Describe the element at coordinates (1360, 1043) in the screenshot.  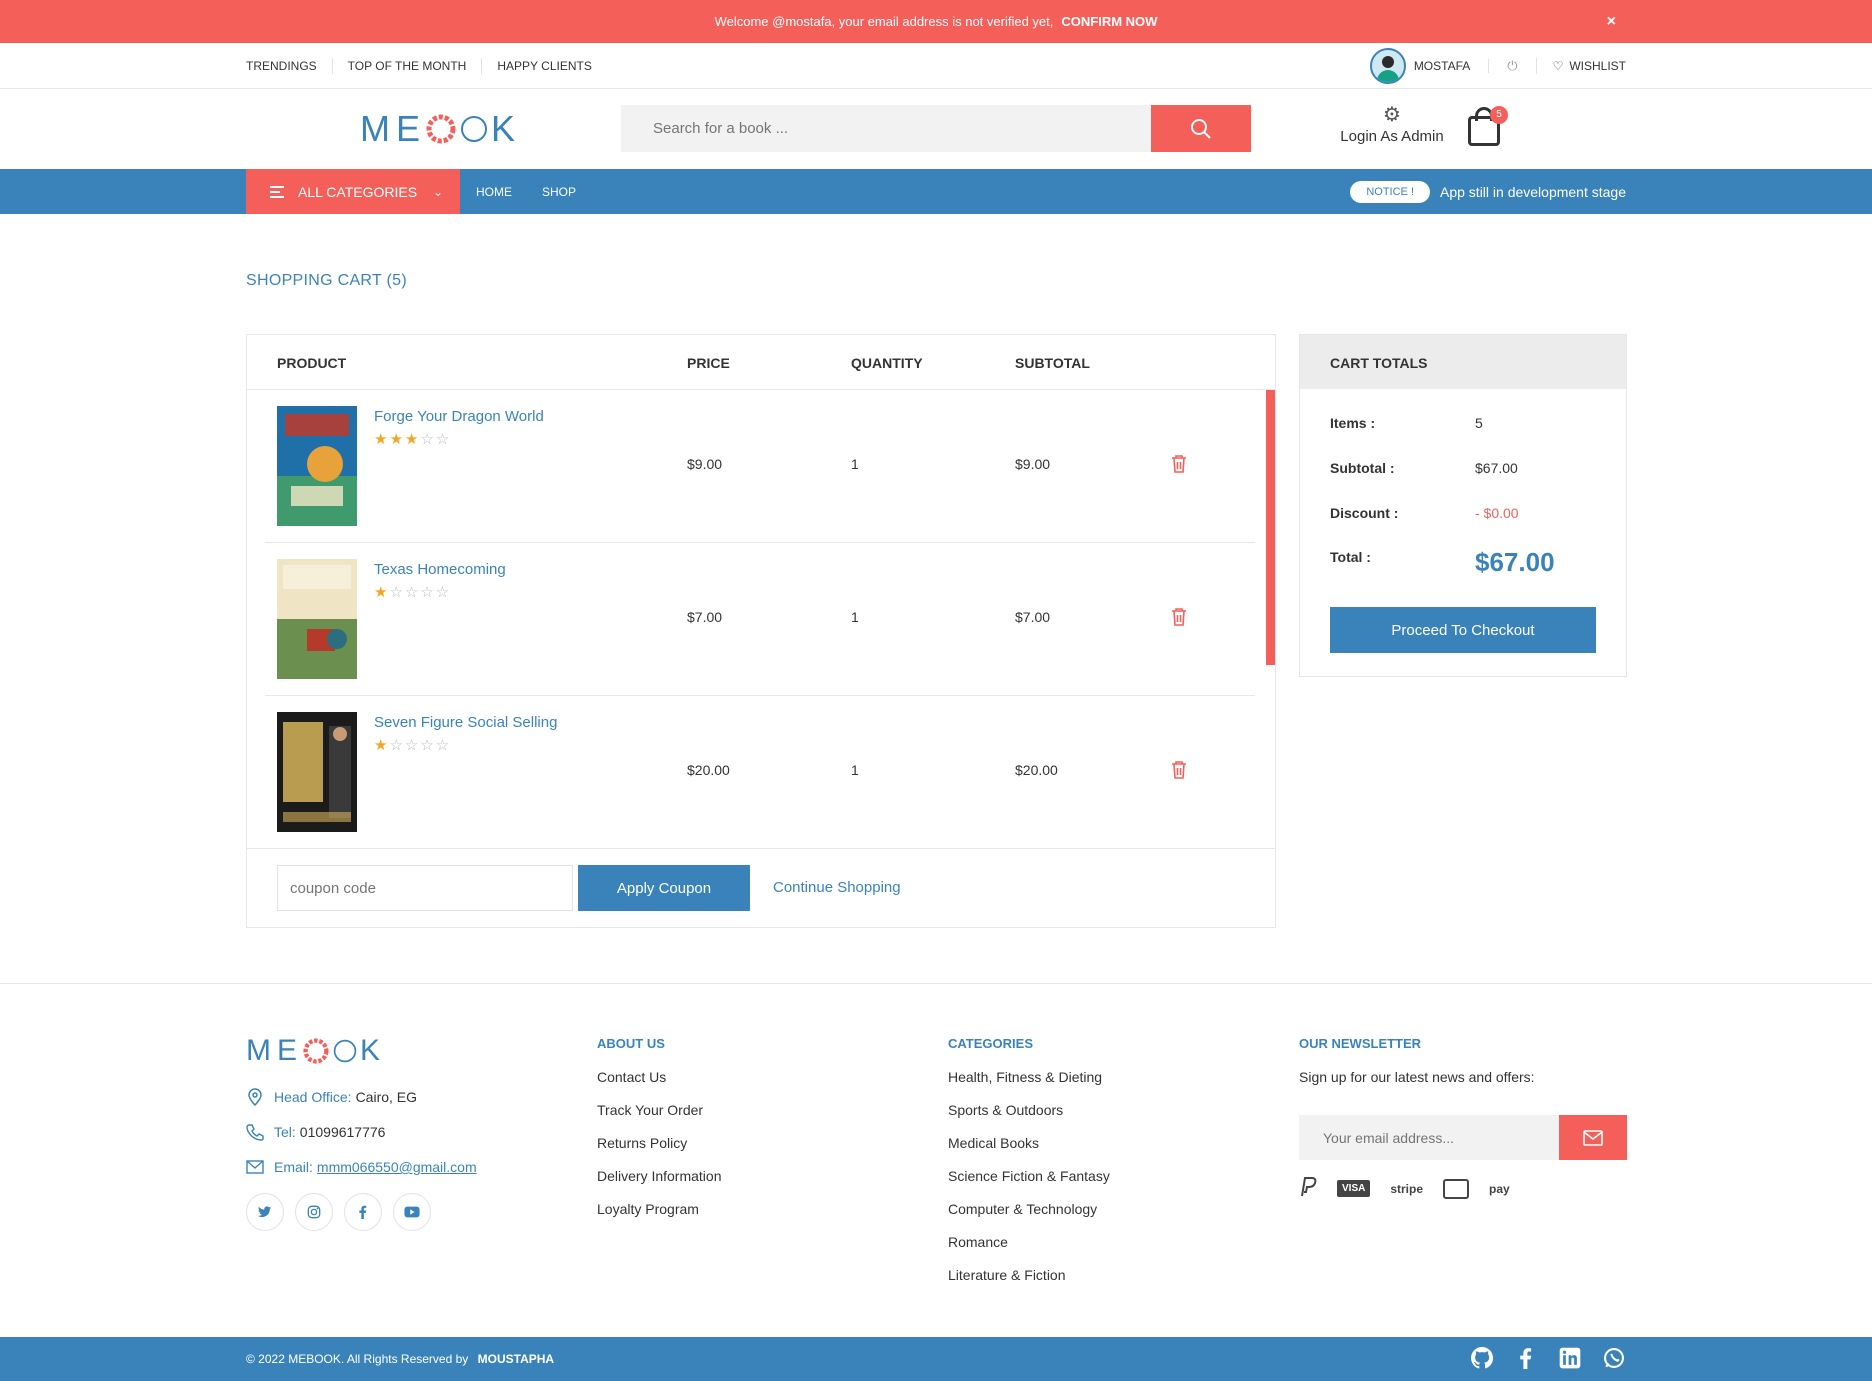
I see `newsletter-title: OUR NEWSLETTER` at that location.